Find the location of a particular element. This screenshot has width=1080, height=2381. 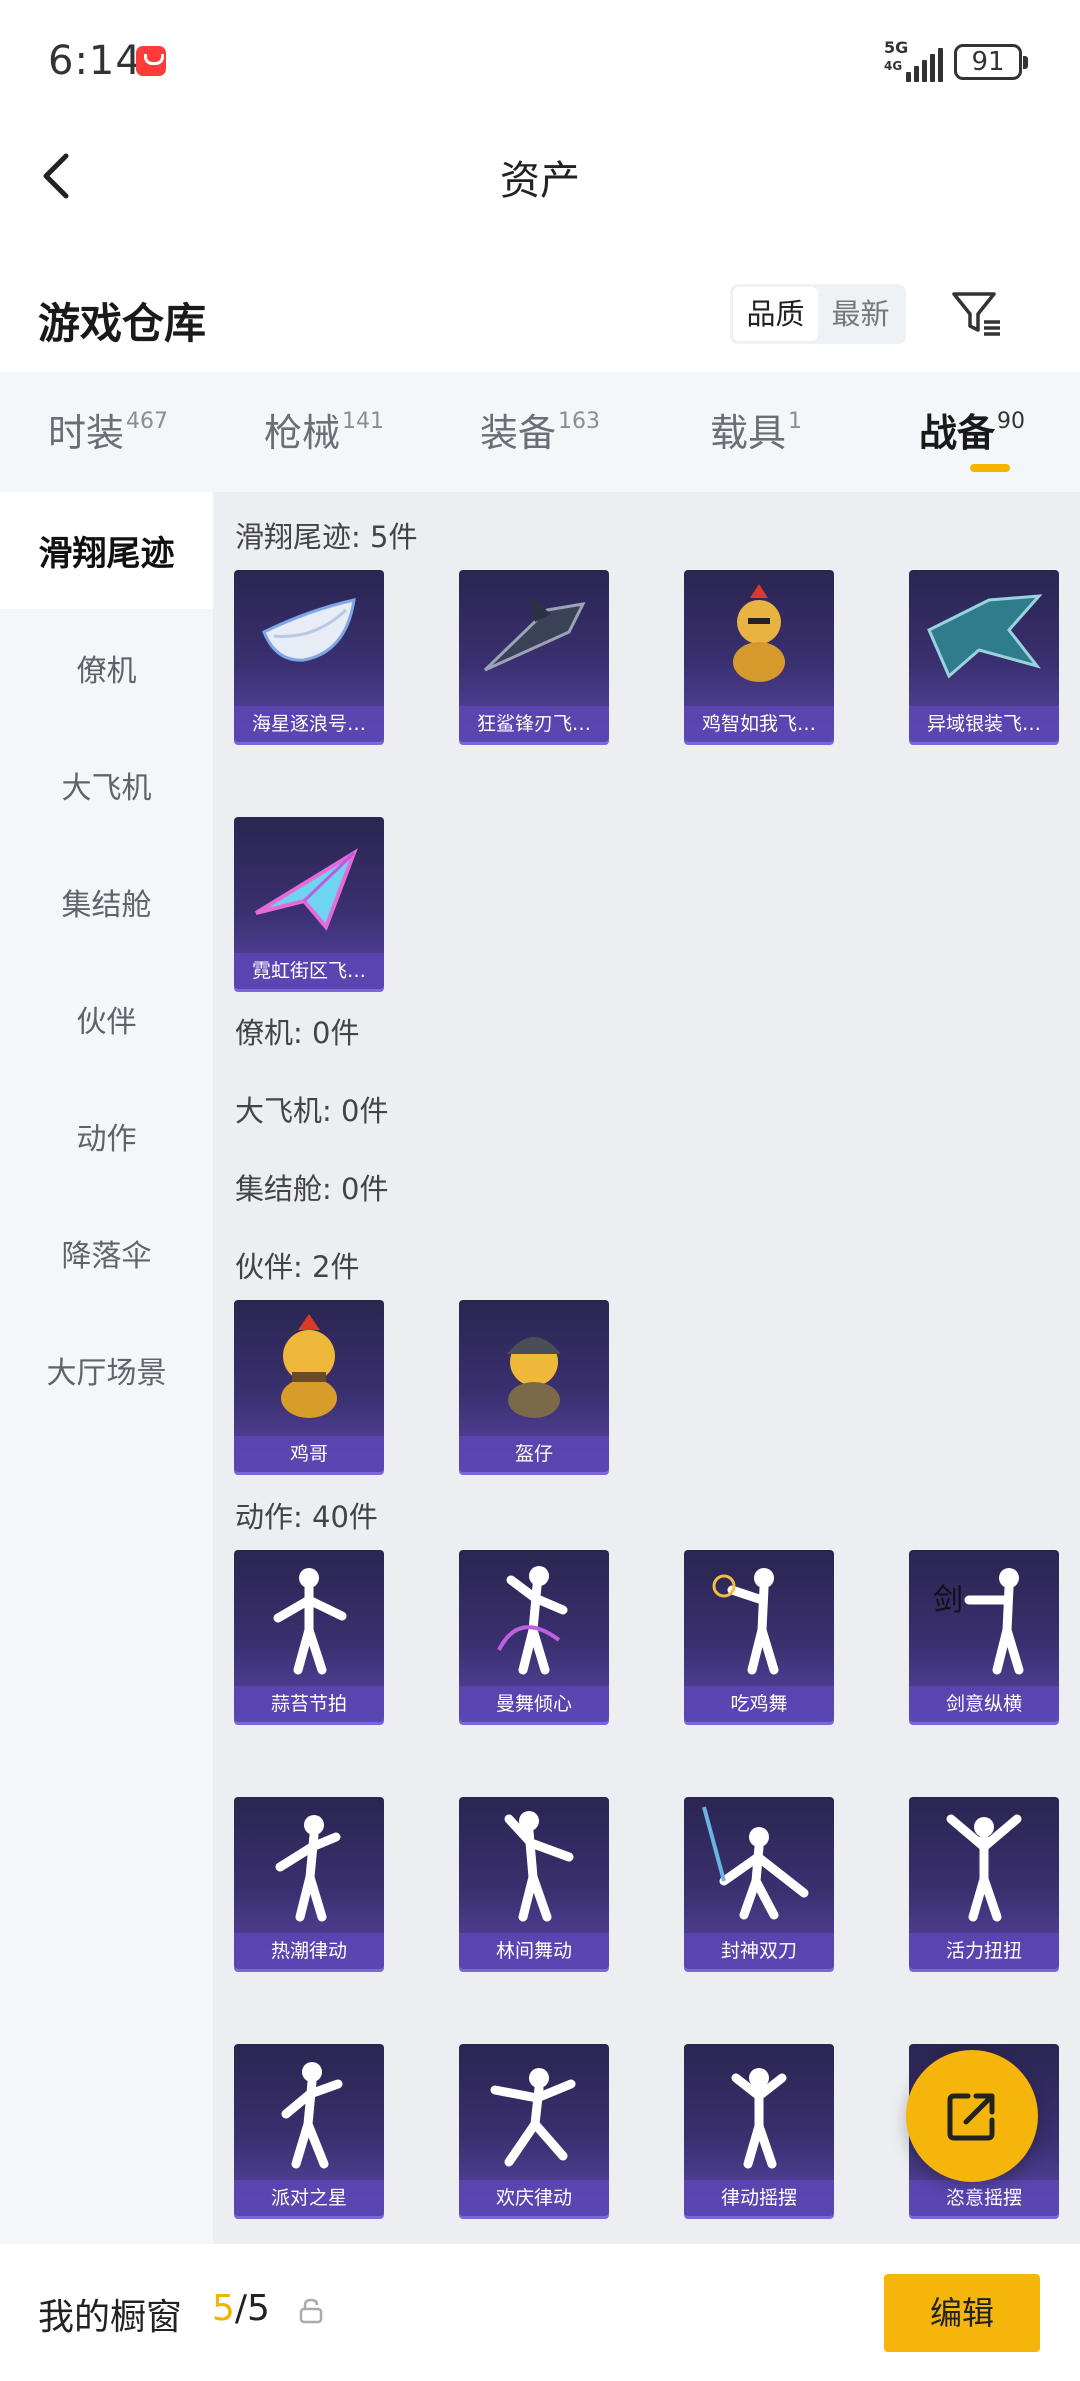

share-fab is located at coordinates (972, 2116).